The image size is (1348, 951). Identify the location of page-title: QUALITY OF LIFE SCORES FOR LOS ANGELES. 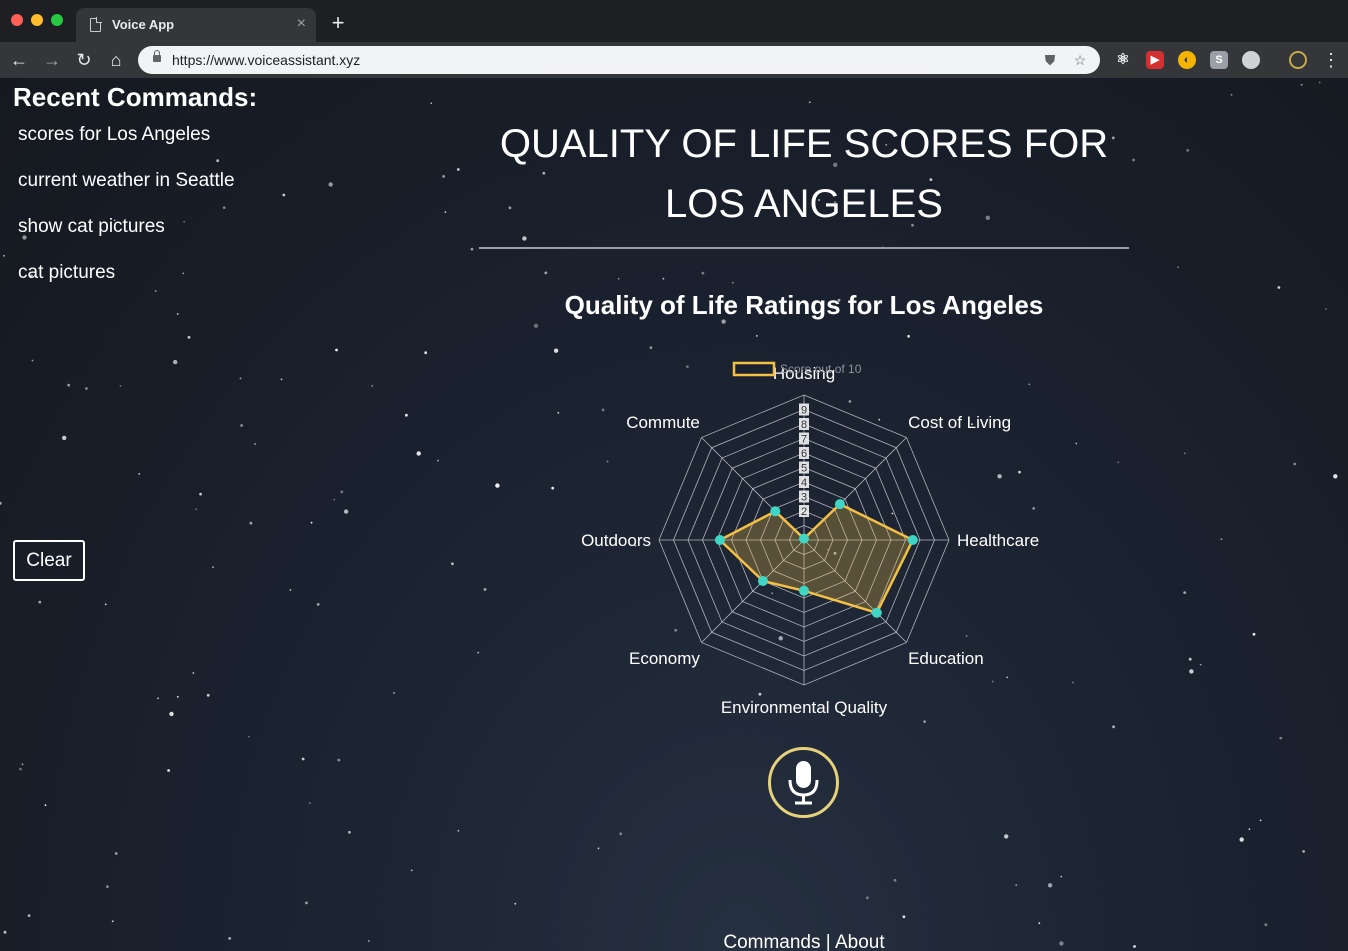
(804, 174).